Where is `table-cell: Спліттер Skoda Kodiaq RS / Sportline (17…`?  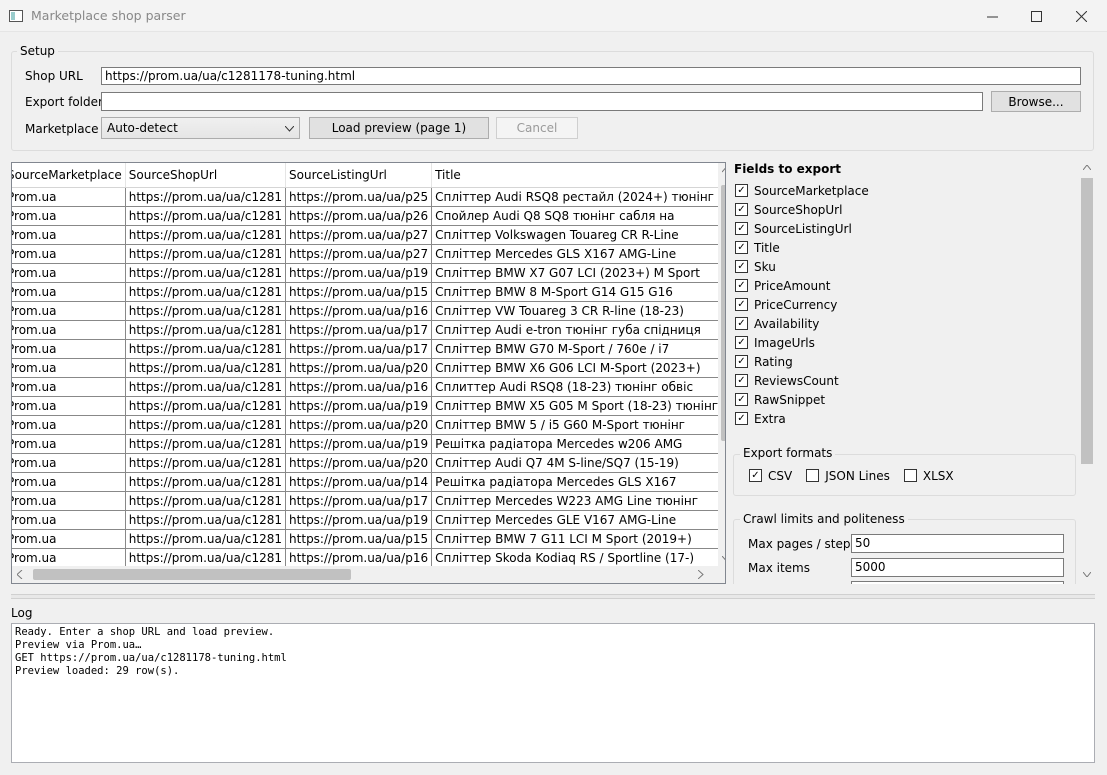 table-cell: Спліттер Skoda Kodiaq RS / Sportline (17… is located at coordinates (577, 558).